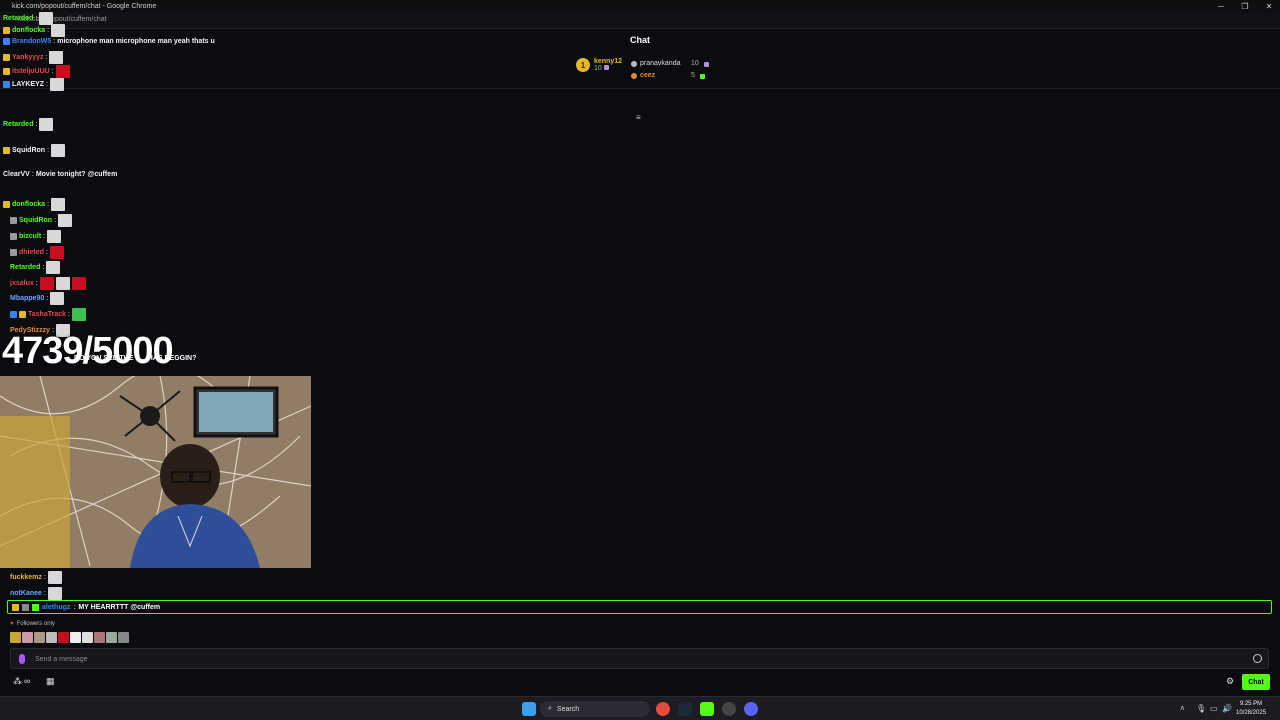 This screenshot has width=1280, height=720. I want to click on chat-message: fuckkemz:, so click(36, 577).